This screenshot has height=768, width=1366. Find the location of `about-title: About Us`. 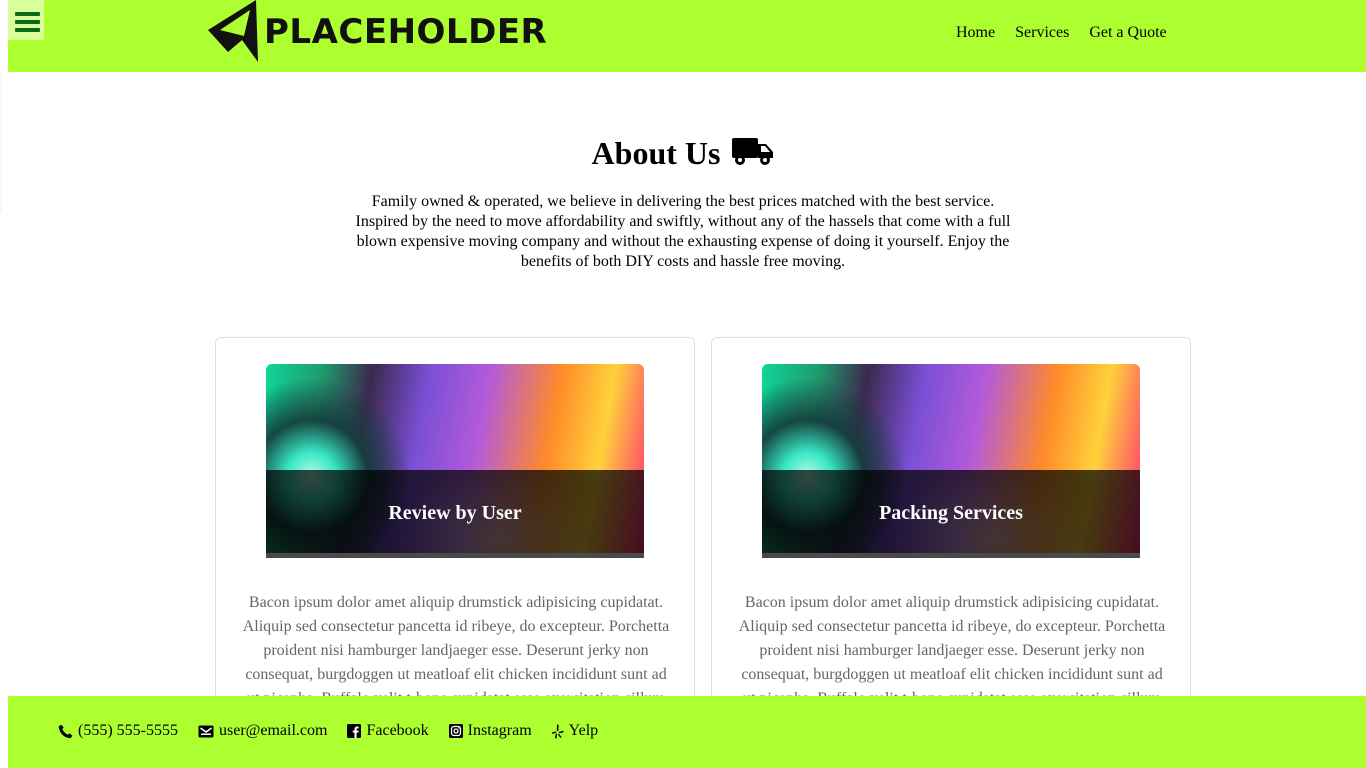

about-title: About Us is located at coordinates (656, 153).